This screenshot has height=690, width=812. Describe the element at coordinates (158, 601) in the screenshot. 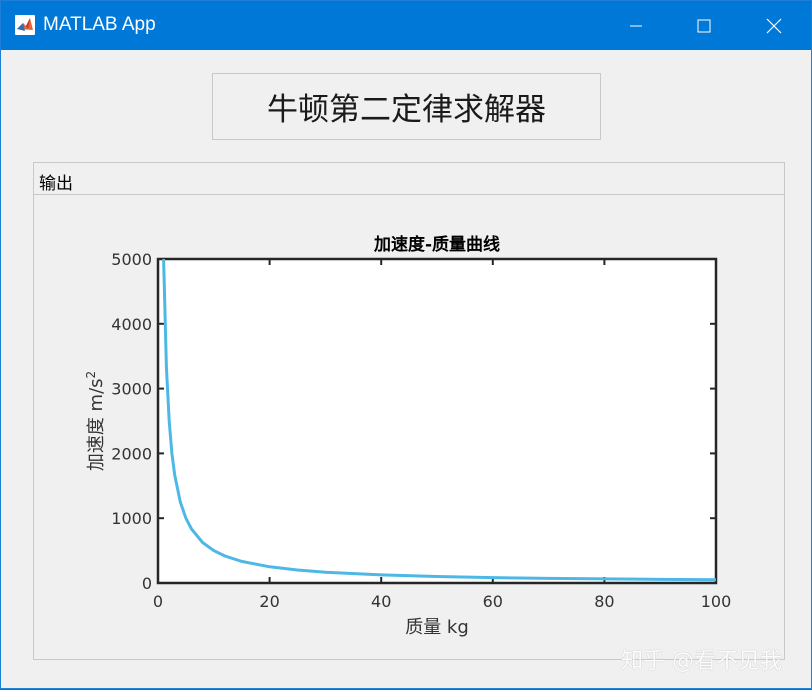

I see `x-tick-label: 0` at that location.